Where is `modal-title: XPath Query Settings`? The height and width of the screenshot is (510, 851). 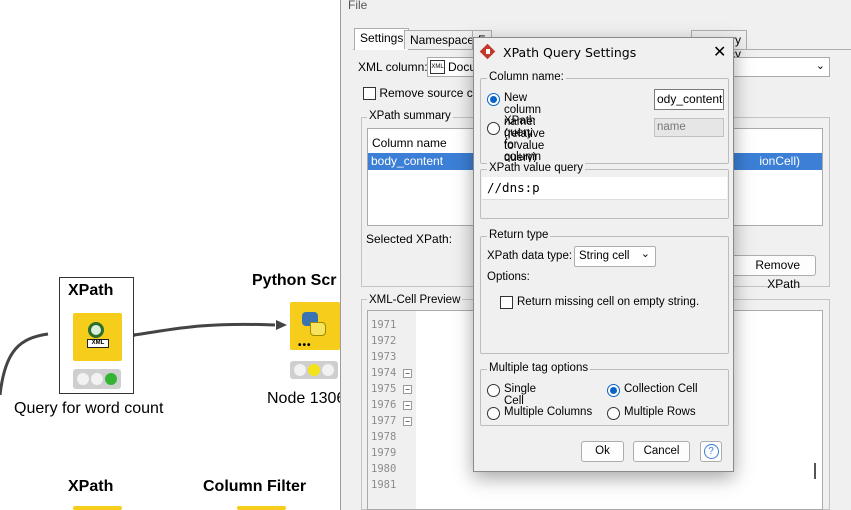
modal-title: XPath Query Settings is located at coordinates (570, 52).